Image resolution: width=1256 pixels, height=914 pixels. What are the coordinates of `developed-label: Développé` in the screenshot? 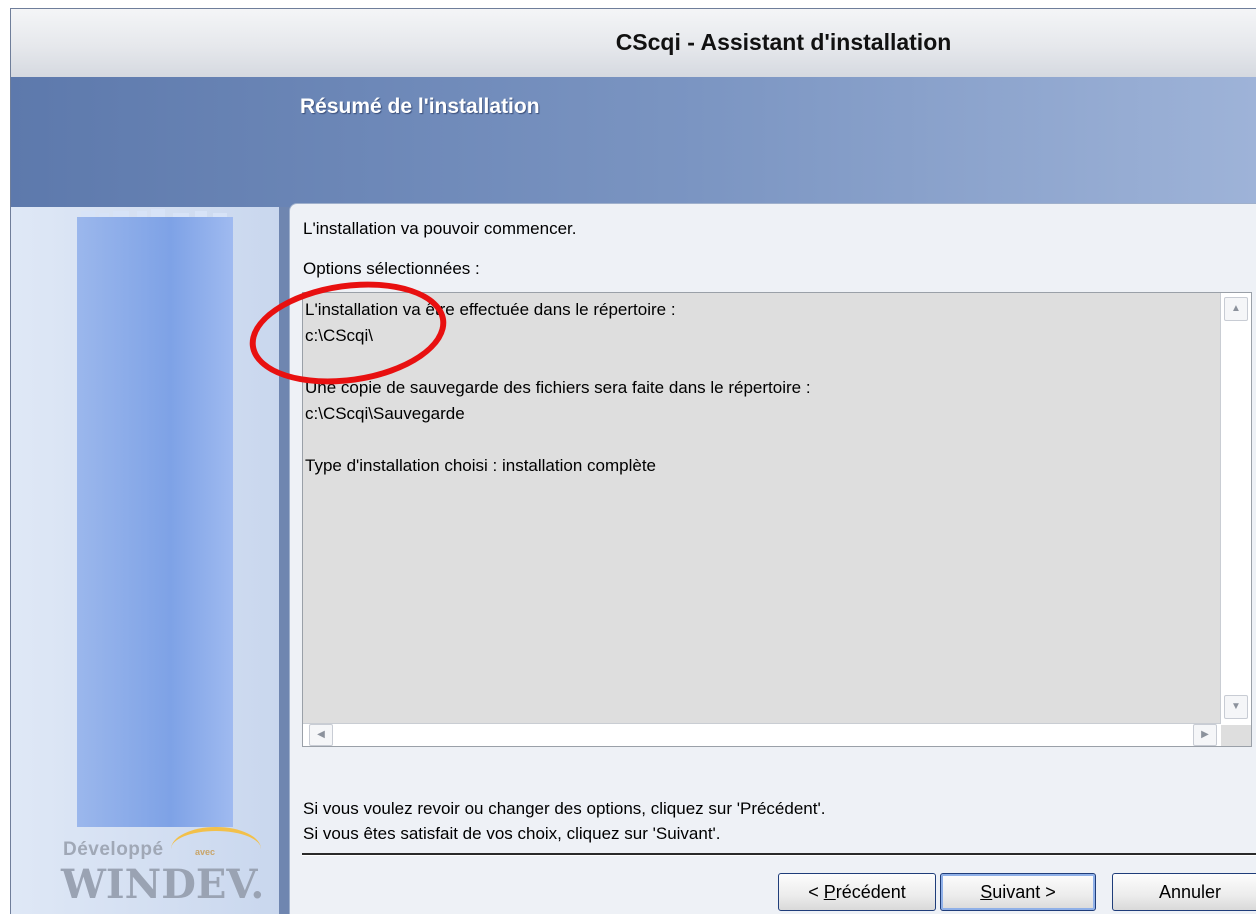 It's located at (113, 849).